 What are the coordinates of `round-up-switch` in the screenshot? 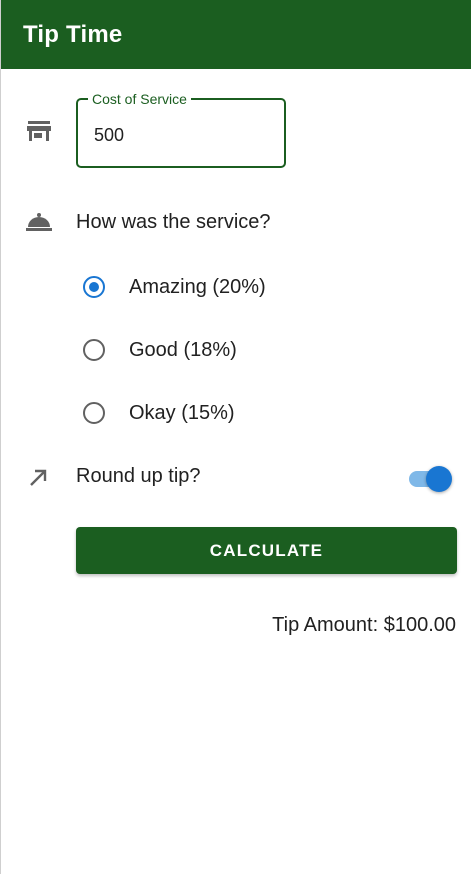 It's located at (431, 479).